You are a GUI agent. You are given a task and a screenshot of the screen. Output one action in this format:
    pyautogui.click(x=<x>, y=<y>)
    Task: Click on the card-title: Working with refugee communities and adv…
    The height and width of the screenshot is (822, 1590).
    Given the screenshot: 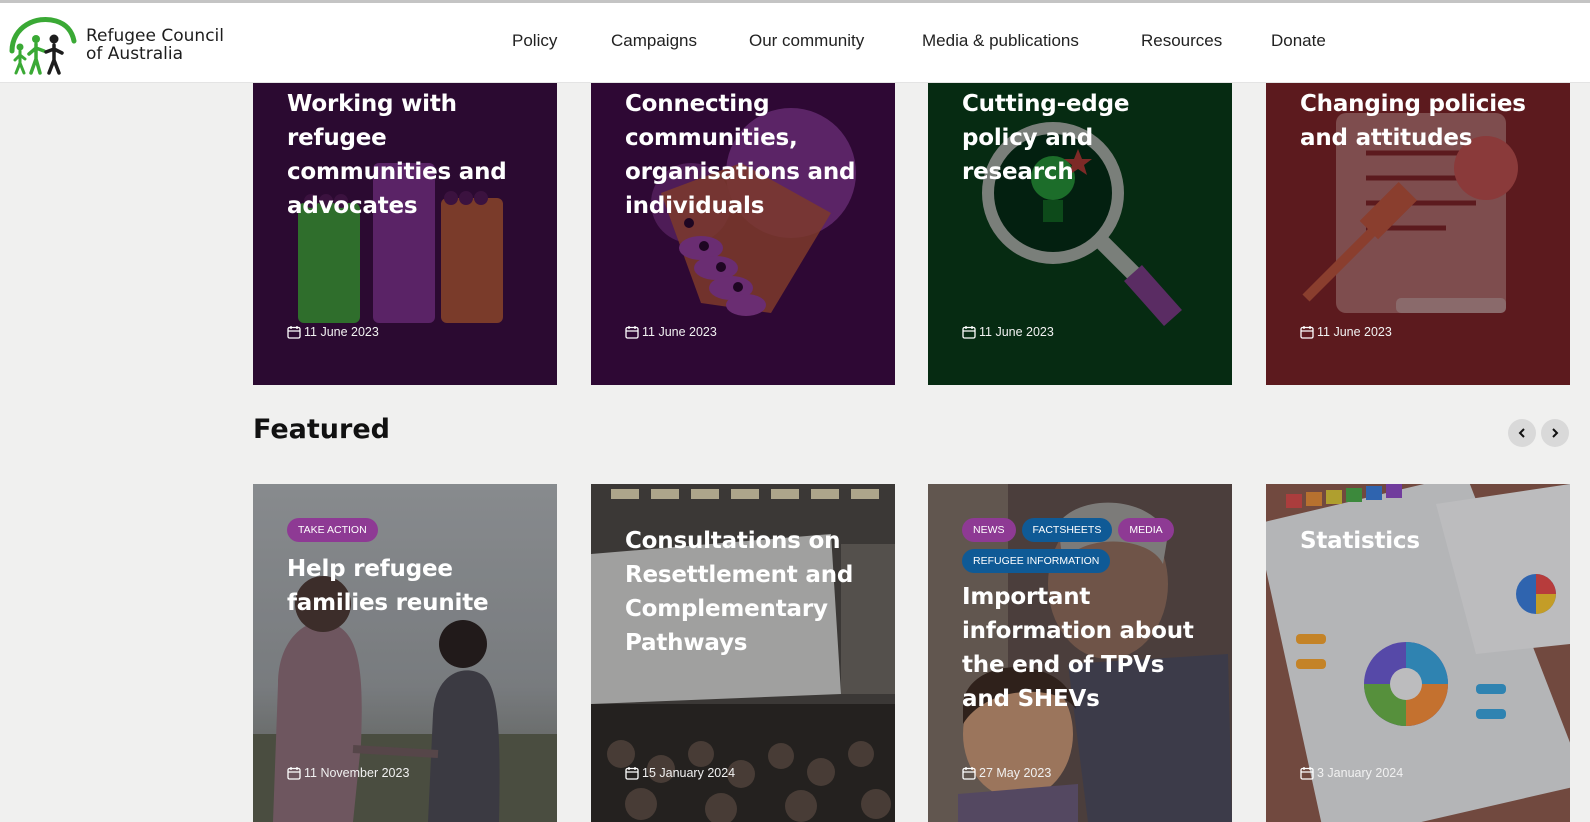 What is the action you would take?
    pyautogui.click(x=397, y=155)
    